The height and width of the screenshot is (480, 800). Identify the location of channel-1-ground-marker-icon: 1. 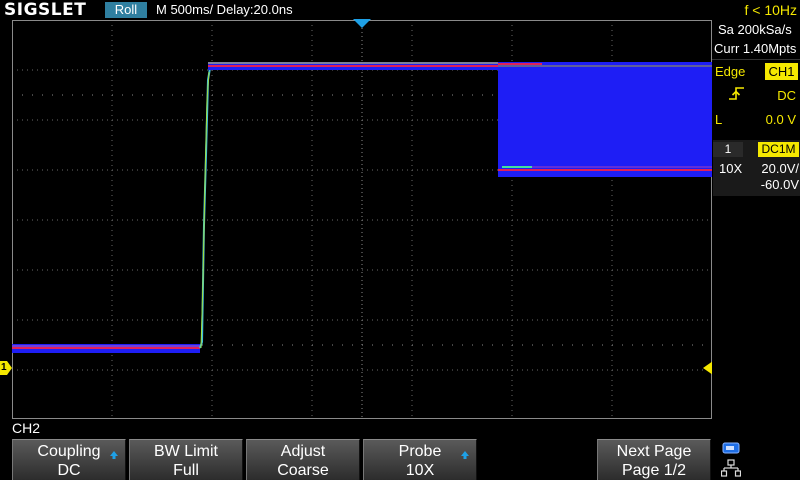
(6, 368).